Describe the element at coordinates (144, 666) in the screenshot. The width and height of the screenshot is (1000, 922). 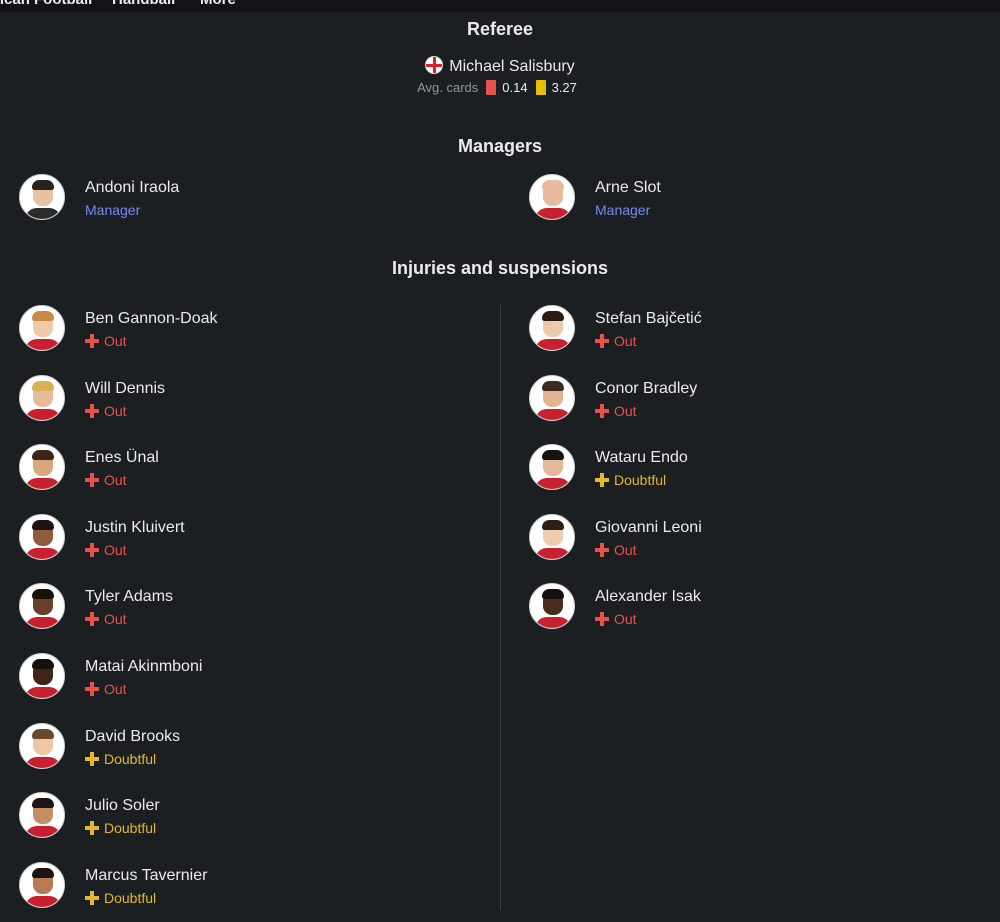
I see `player-name: Matai Akinmboni` at that location.